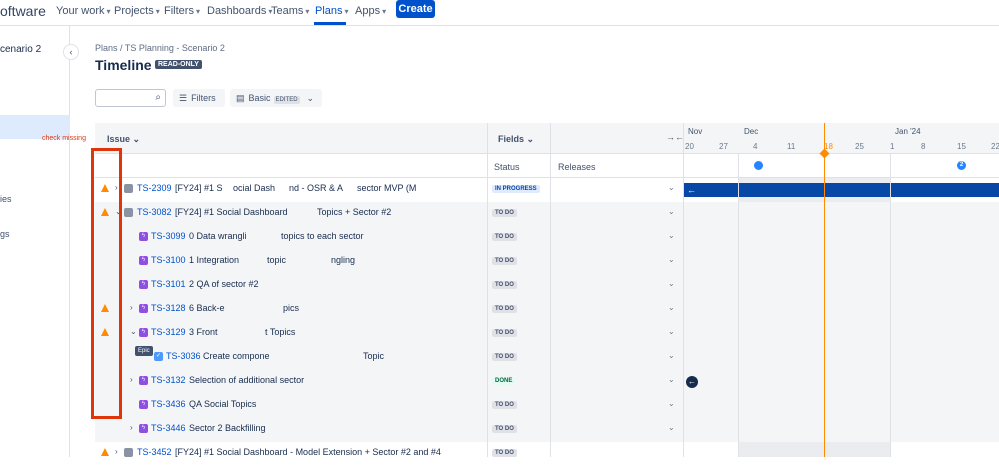 This screenshot has height=466, width=999. What do you see at coordinates (83, 11) in the screenshot?
I see `nav-your-work: Your work ▾` at bounding box center [83, 11].